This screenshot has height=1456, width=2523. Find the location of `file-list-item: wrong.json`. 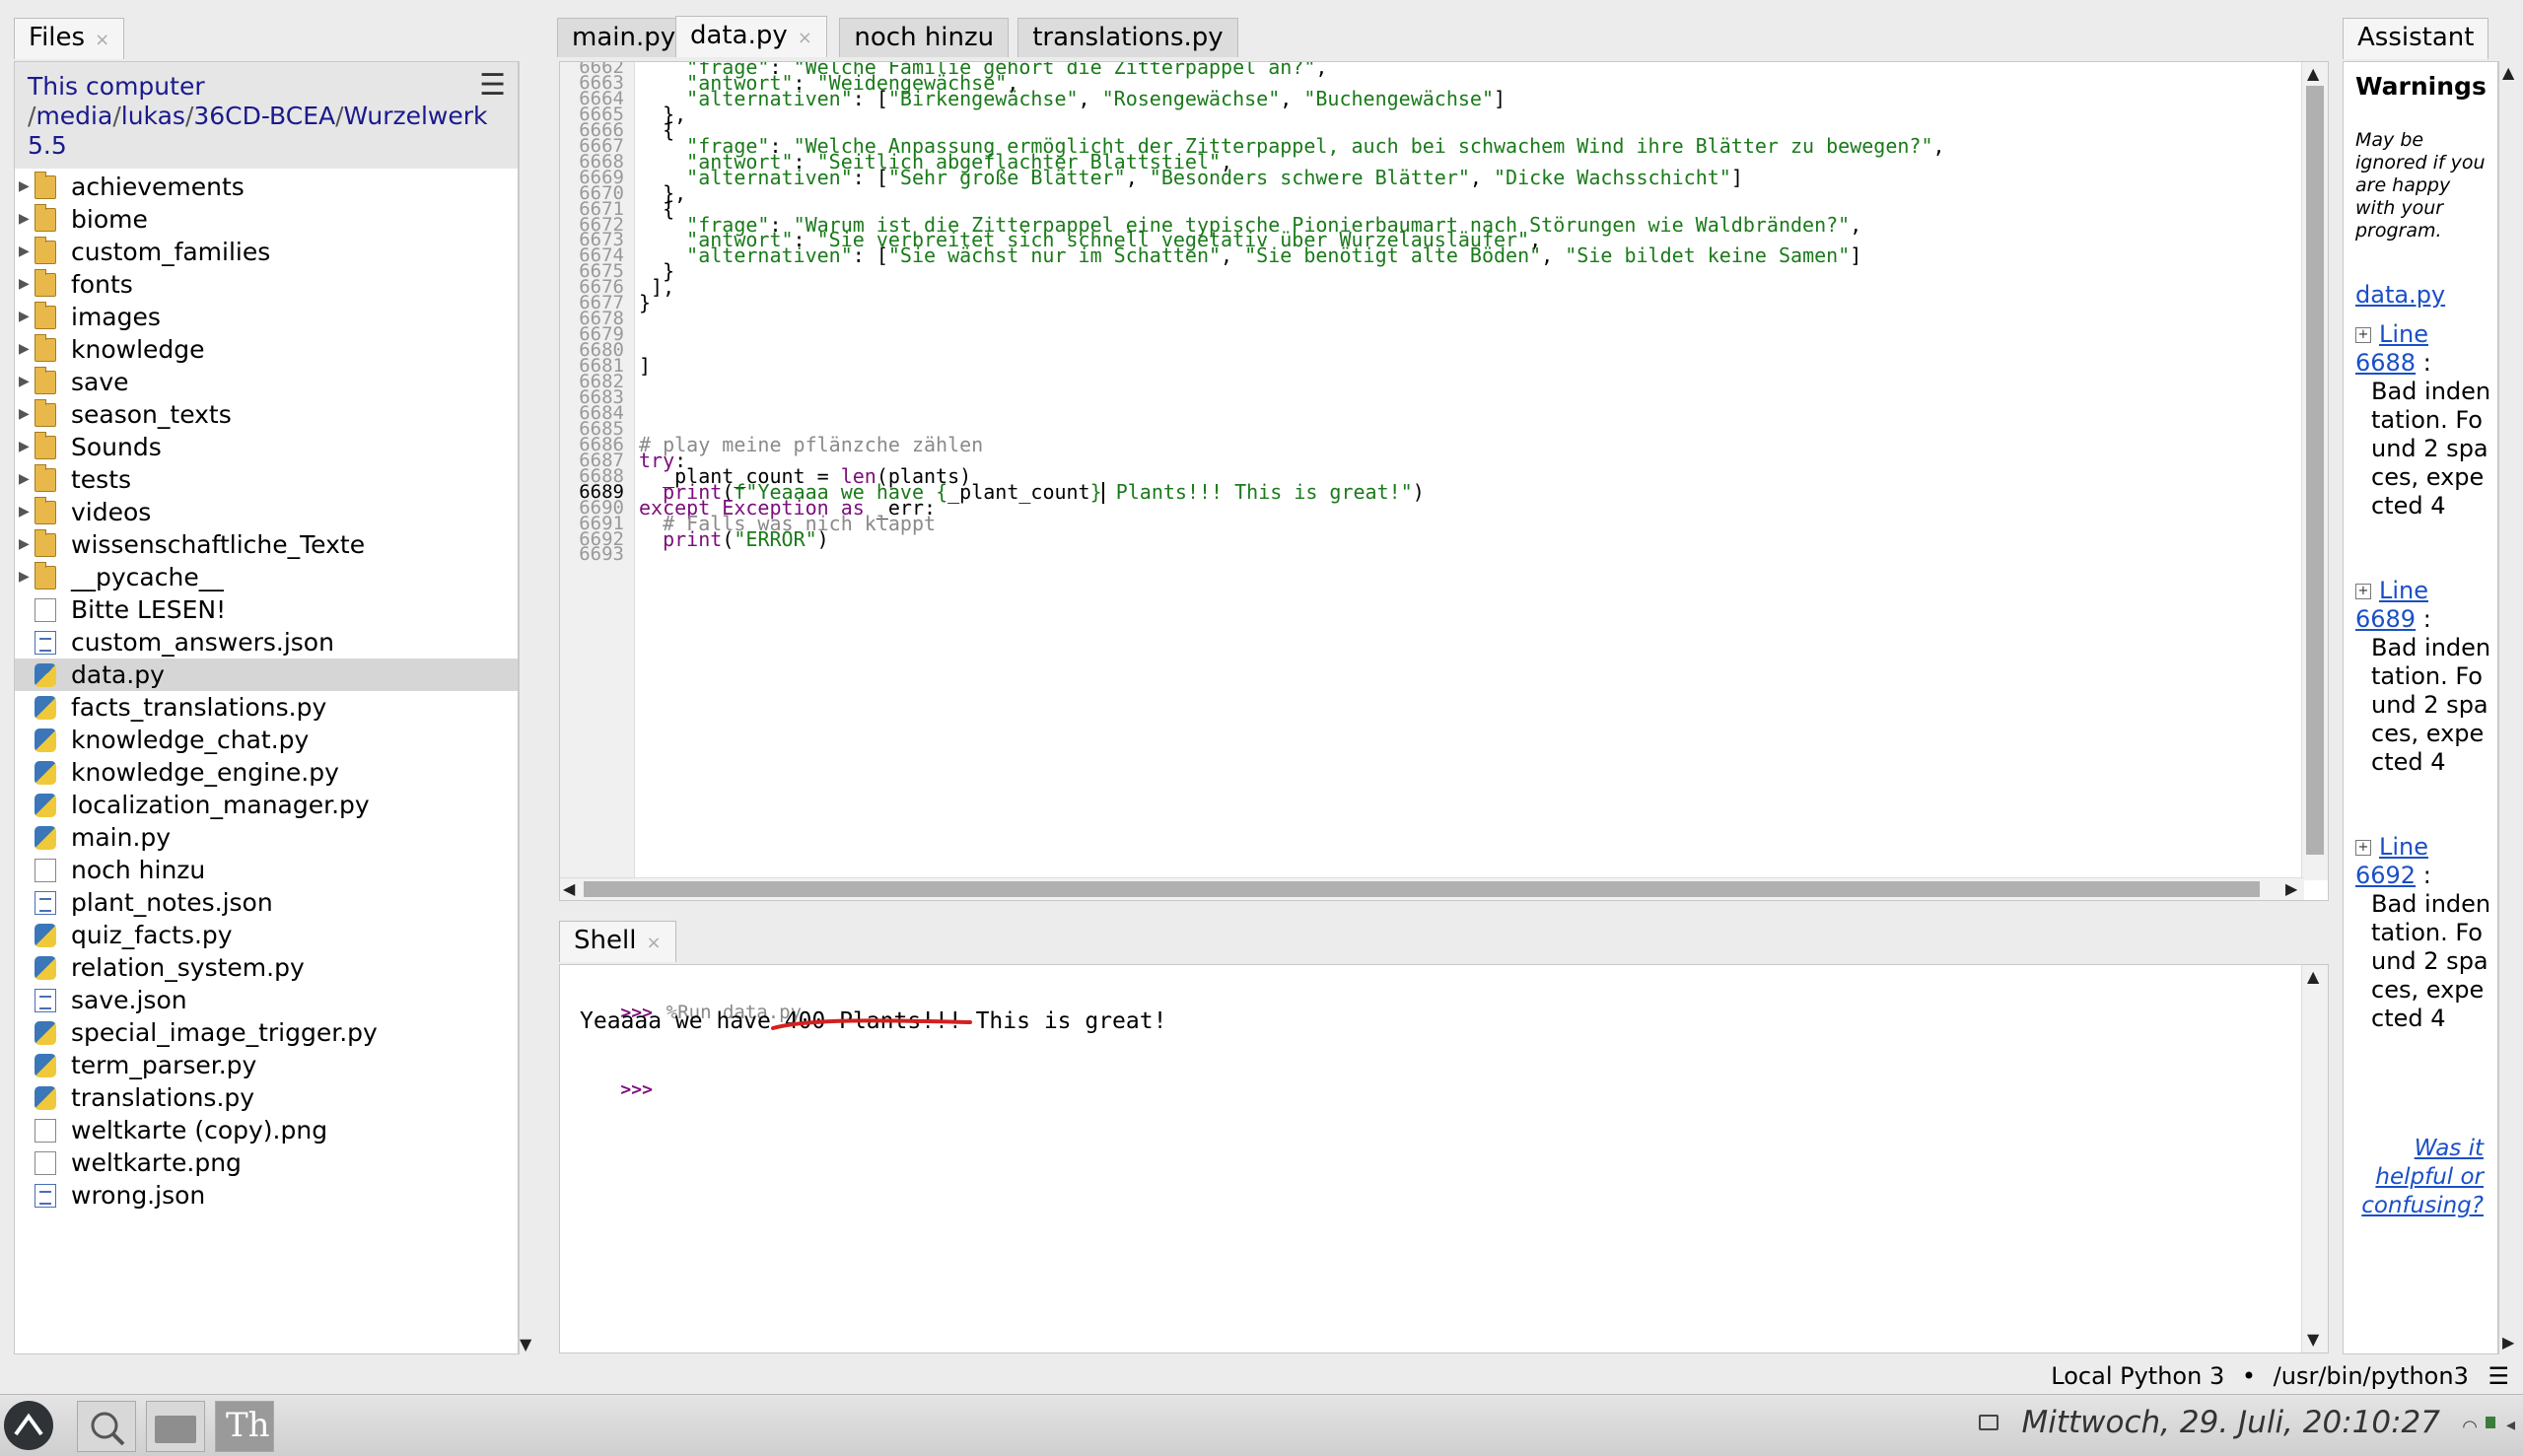

file-list-item: wrong.json is located at coordinates (266, 1195).